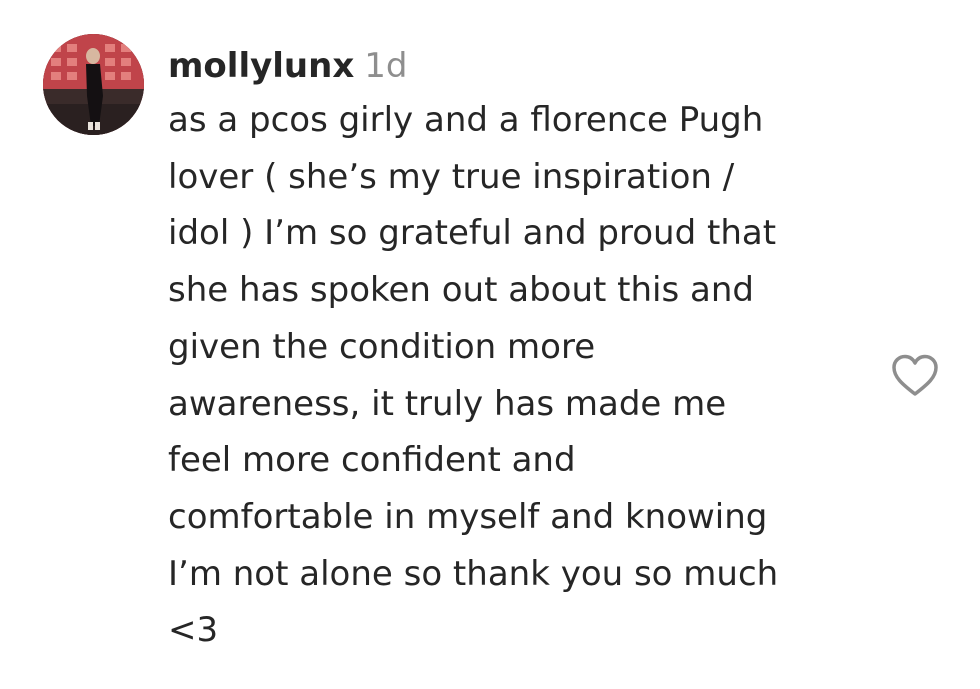  Describe the element at coordinates (468, 516) in the screenshot. I see `comment-text-line: comfortable in myself and knowing` at that location.